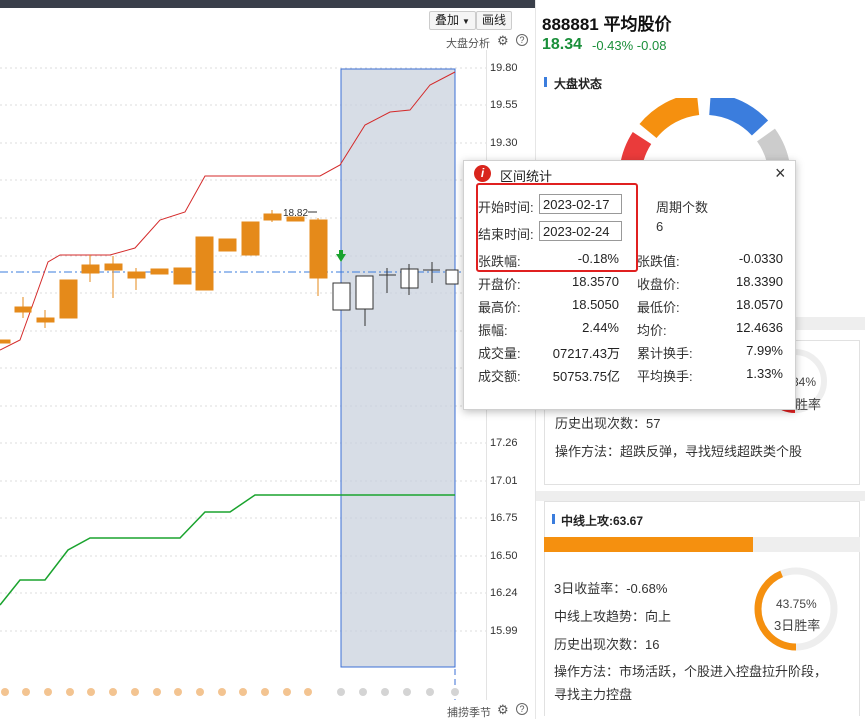 Image resolution: width=865 pixels, height=720 pixels. What do you see at coordinates (506, 207) in the screenshot?
I see `start-time-label: 开始时间:` at bounding box center [506, 207].